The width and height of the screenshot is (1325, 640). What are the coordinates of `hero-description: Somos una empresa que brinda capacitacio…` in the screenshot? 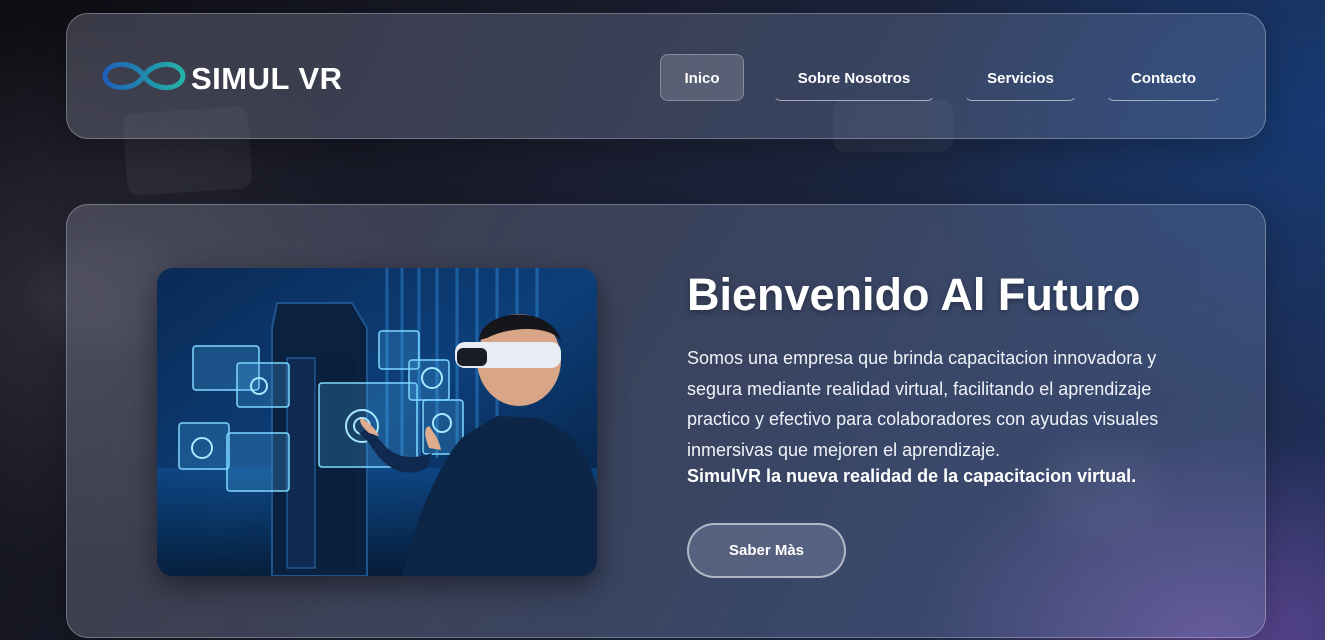 It's located at (923, 404).